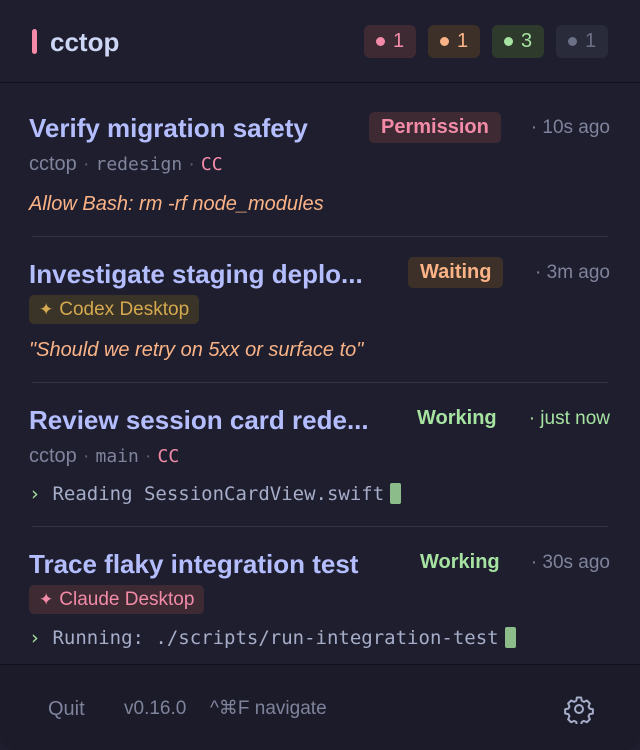 The width and height of the screenshot is (640, 750). What do you see at coordinates (320, 41) in the screenshot?
I see `header: cctop 1 1 3 1` at bounding box center [320, 41].